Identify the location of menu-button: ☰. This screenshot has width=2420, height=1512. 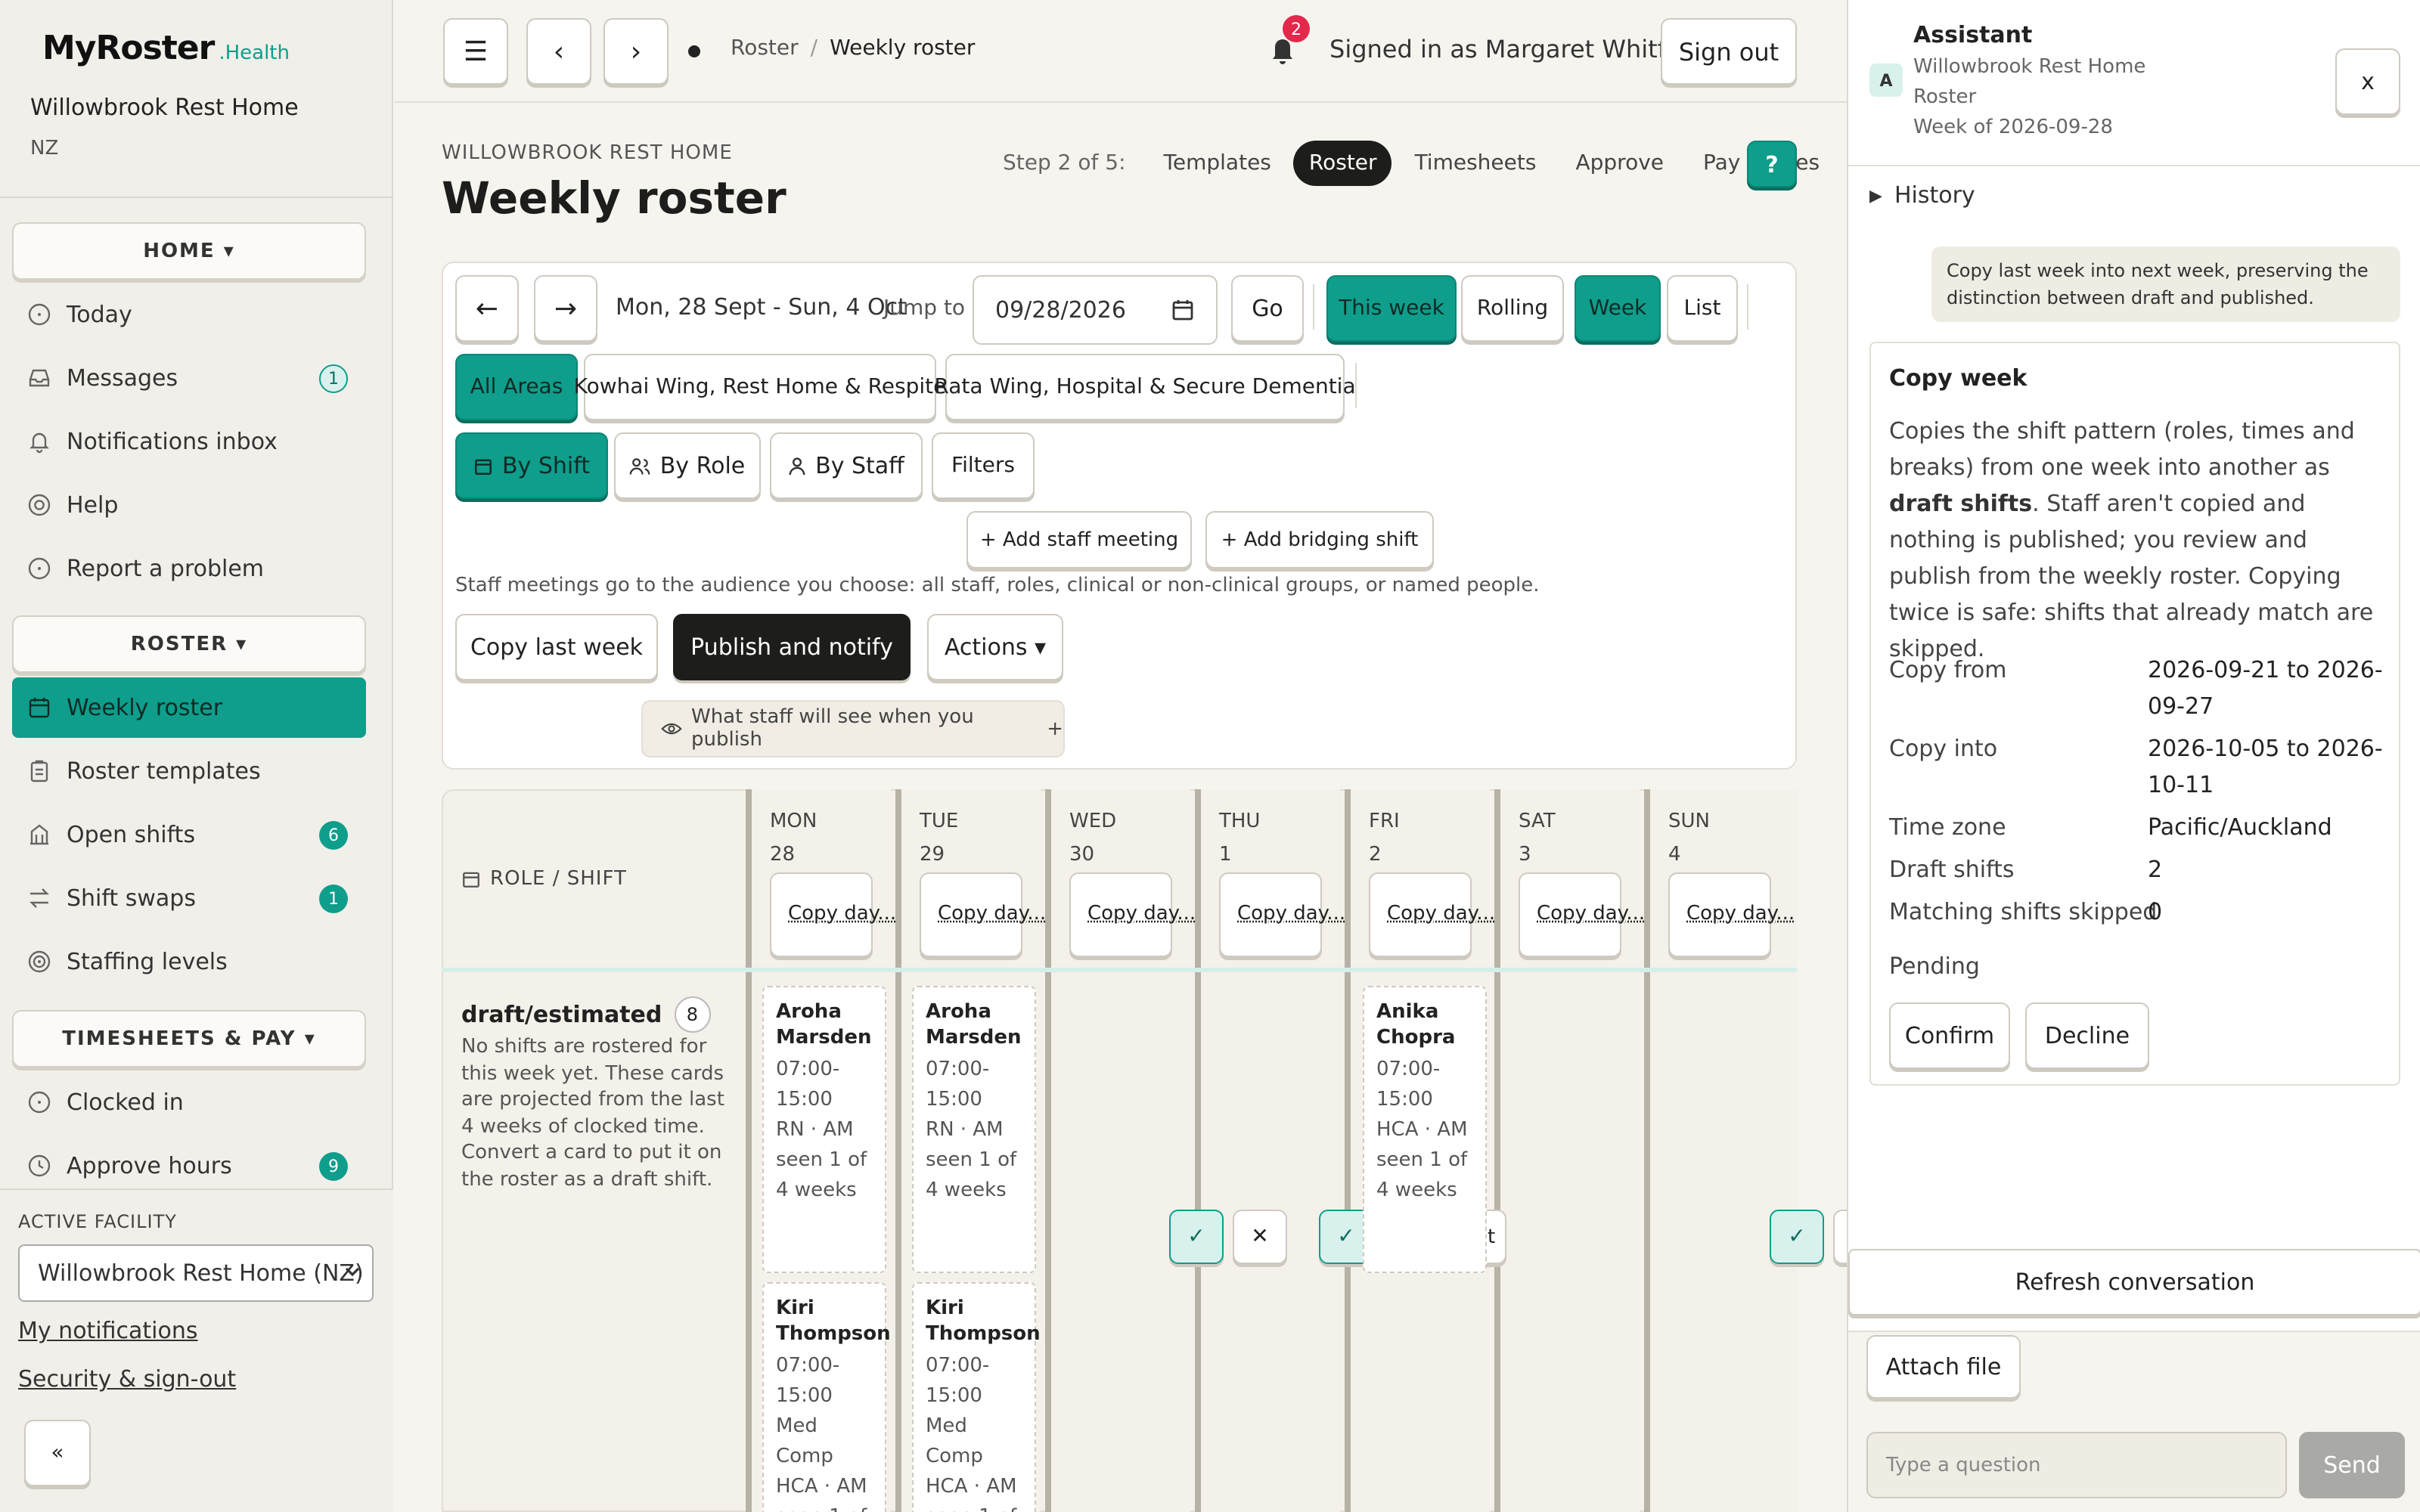
(475, 52).